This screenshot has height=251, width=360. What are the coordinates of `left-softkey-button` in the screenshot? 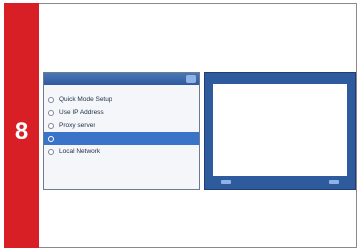 It's located at (226, 182).